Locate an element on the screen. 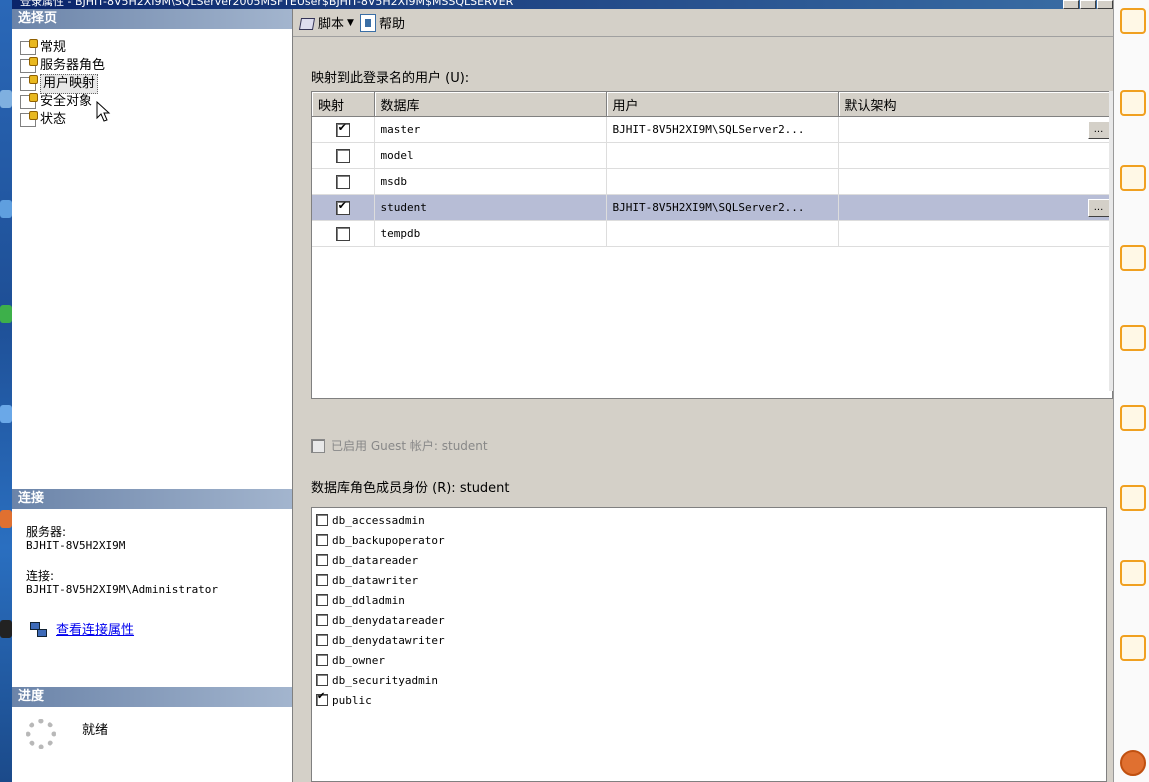 The height and width of the screenshot is (782, 1149). column-header-user: 用户 is located at coordinates (722, 104).